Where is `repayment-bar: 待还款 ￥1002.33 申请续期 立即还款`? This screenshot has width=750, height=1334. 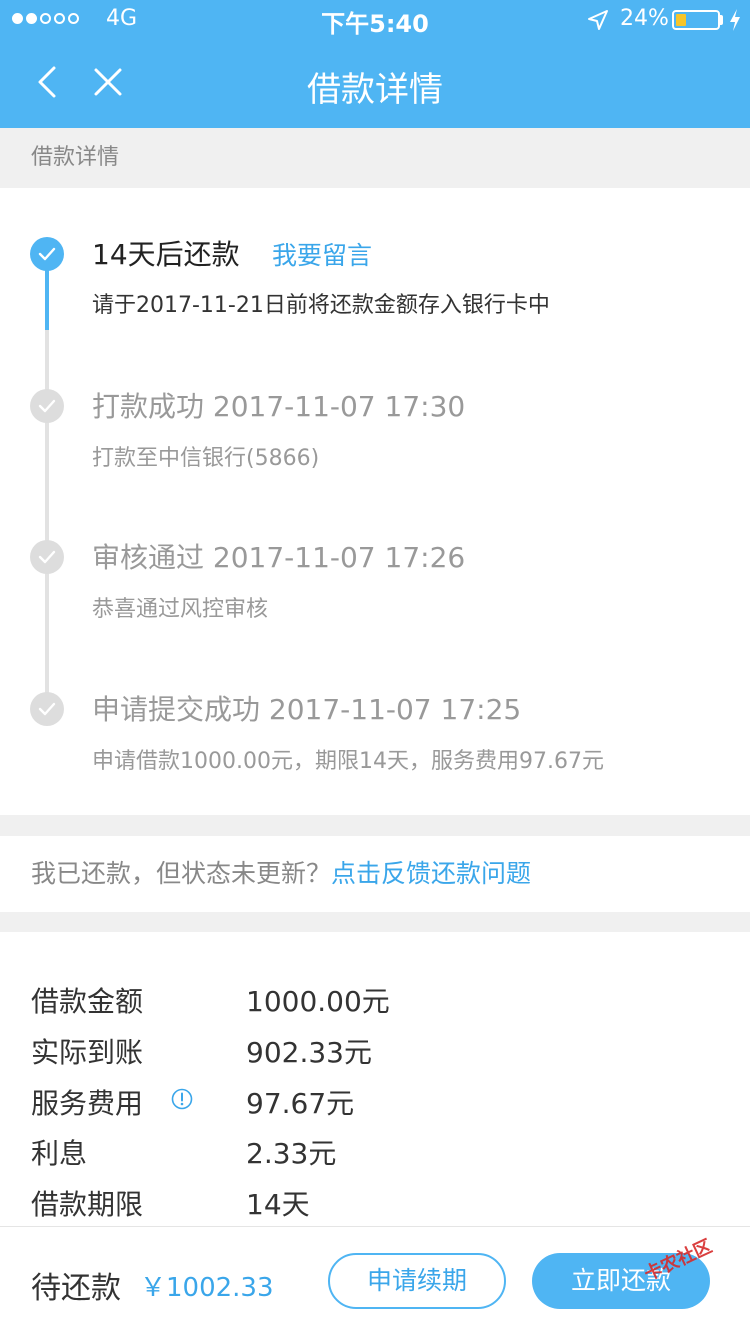 repayment-bar: 待还款 ￥1002.33 申请续期 立即还款 is located at coordinates (375, 1280).